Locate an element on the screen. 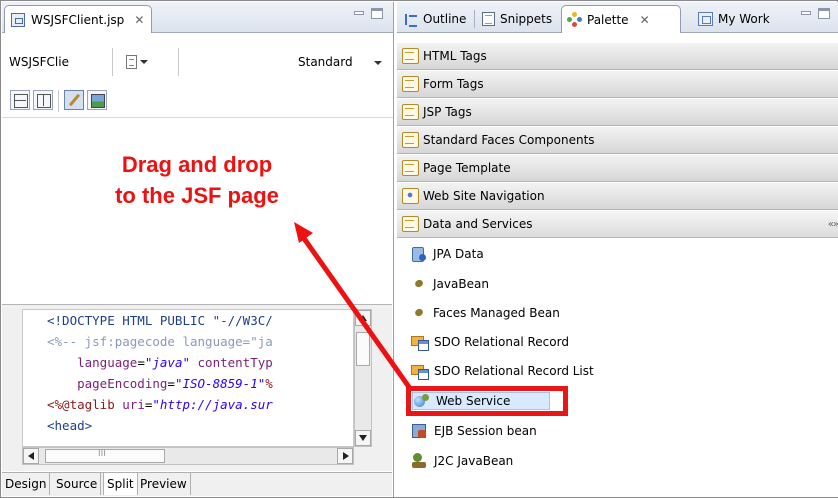  palette-item-ejb-session-bean: EJB Session bean is located at coordinates (474, 431).